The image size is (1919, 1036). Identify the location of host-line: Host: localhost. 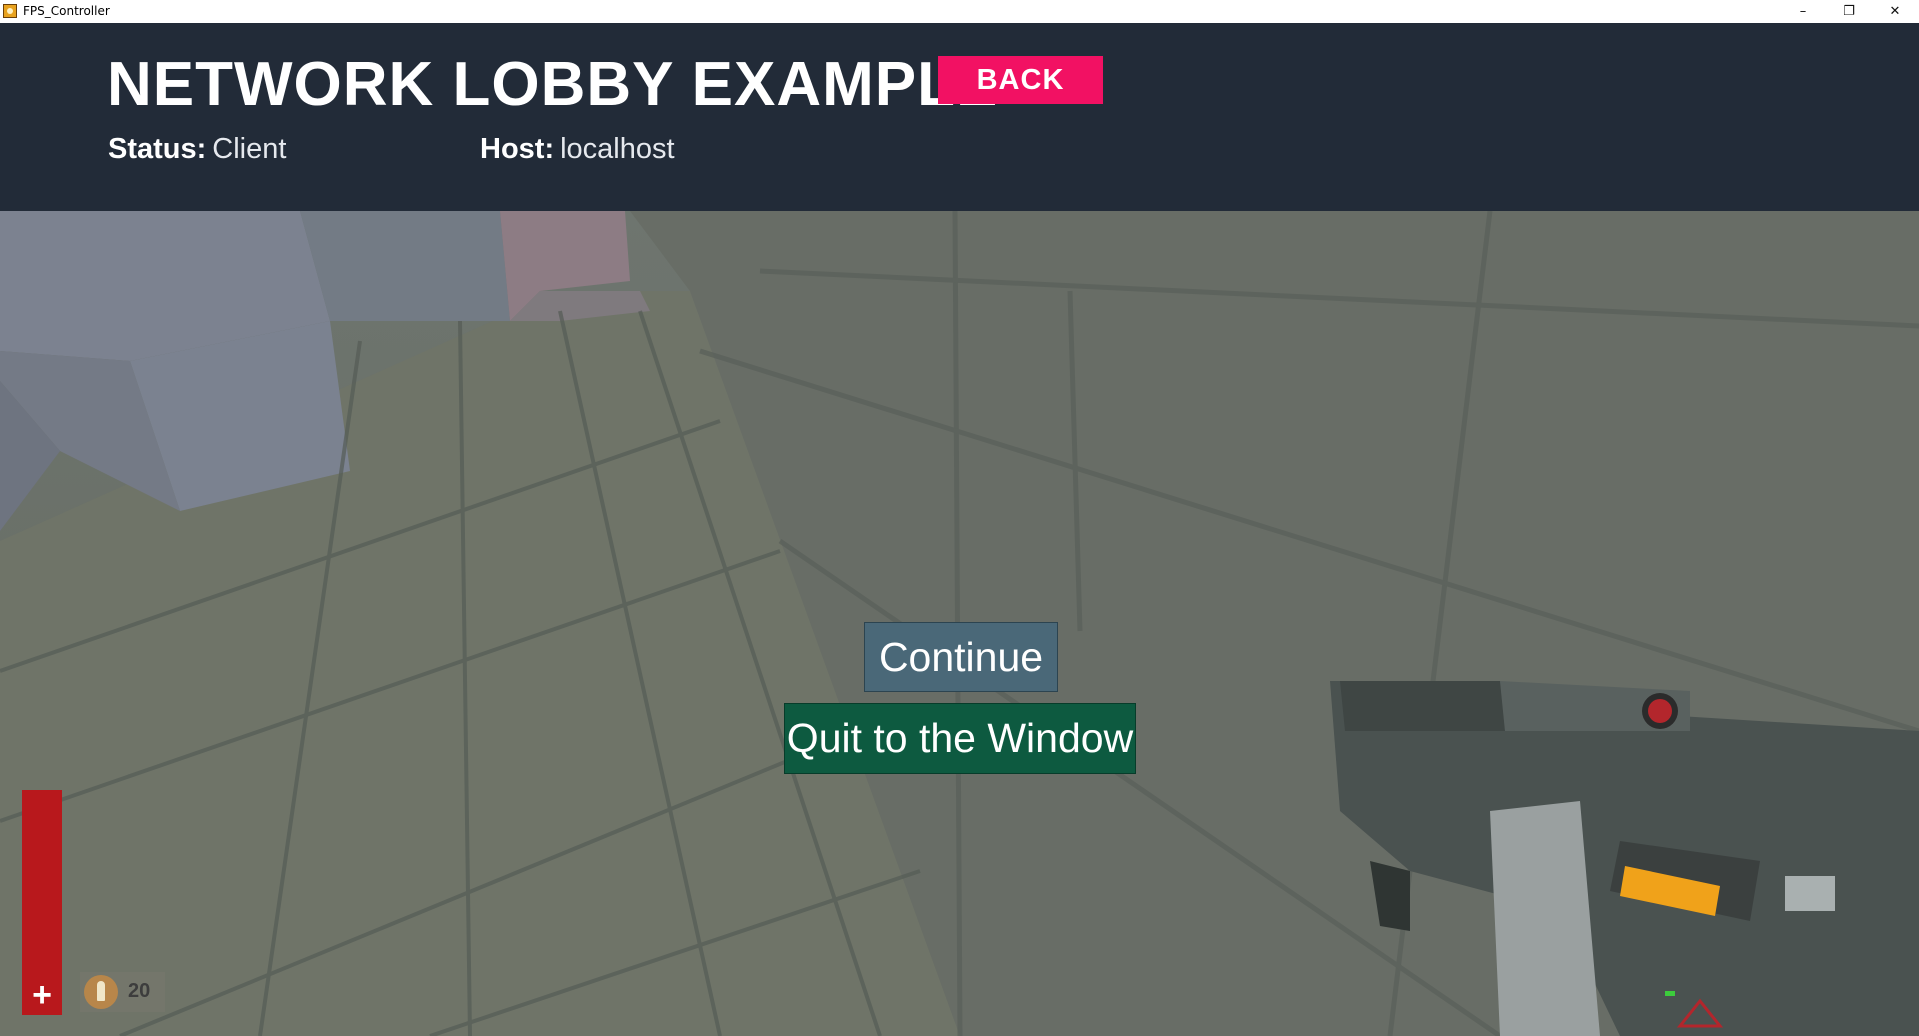
(577, 149).